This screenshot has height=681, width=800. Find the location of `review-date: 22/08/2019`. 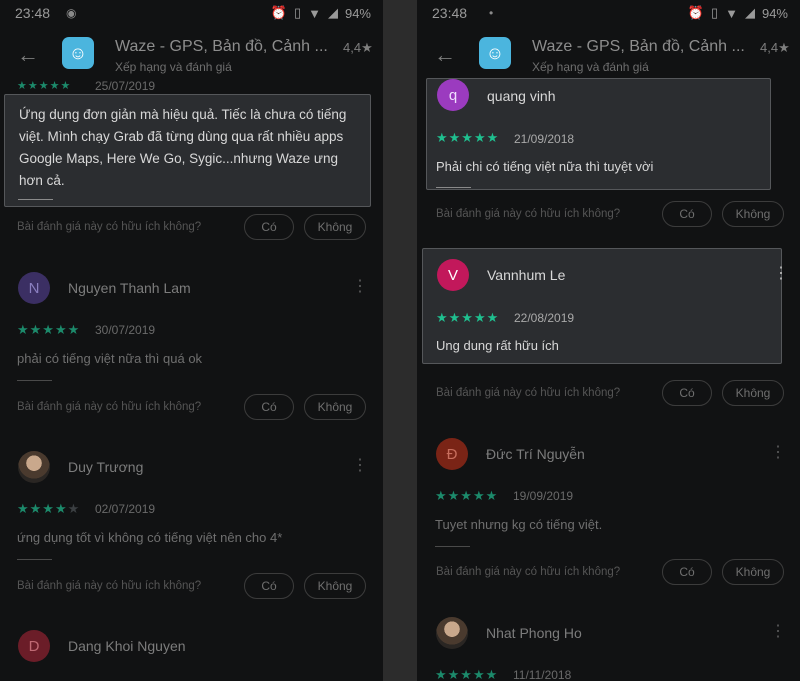

review-date: 22/08/2019 is located at coordinates (544, 318).